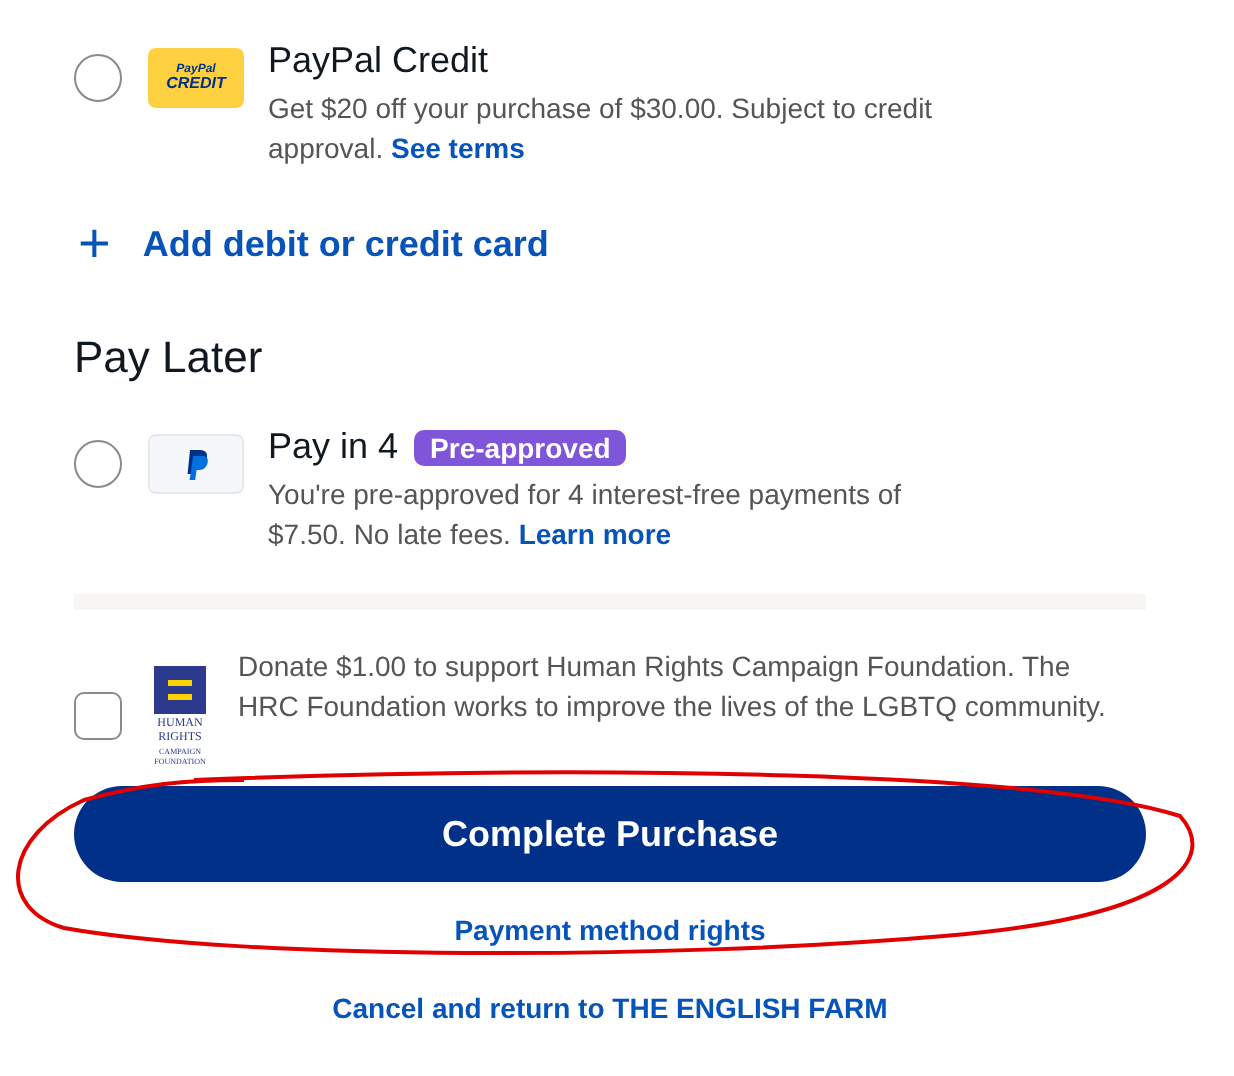  What do you see at coordinates (345, 244) in the screenshot?
I see `add-card-link: Add debit or credit card` at bounding box center [345, 244].